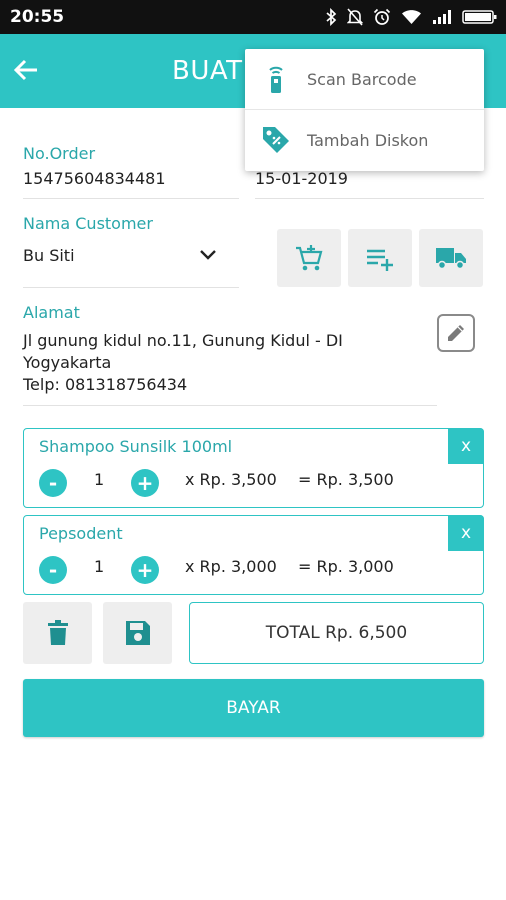 This screenshot has height=900, width=506. Describe the element at coordinates (208, 255) in the screenshot. I see `chevron-down-icon` at that location.